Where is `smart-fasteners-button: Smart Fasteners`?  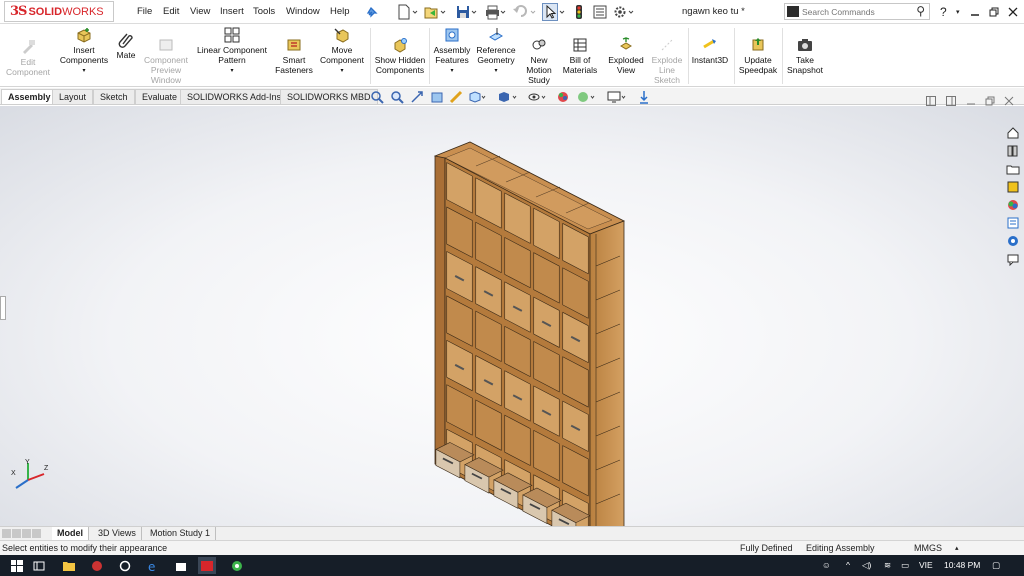 smart-fasteners-button: Smart Fasteners is located at coordinates (294, 56).